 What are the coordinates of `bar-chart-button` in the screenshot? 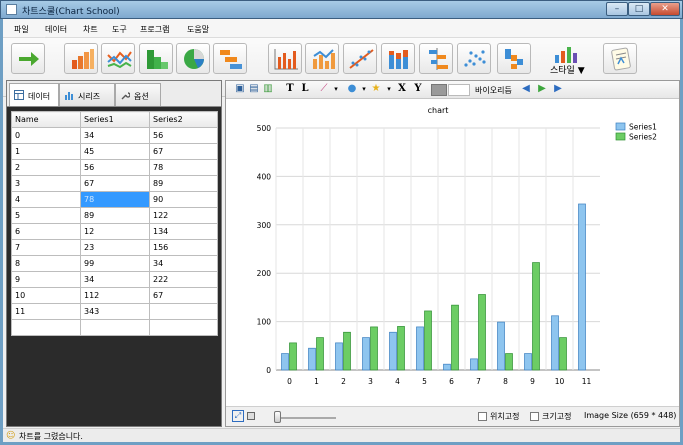 It's located at (81, 58).